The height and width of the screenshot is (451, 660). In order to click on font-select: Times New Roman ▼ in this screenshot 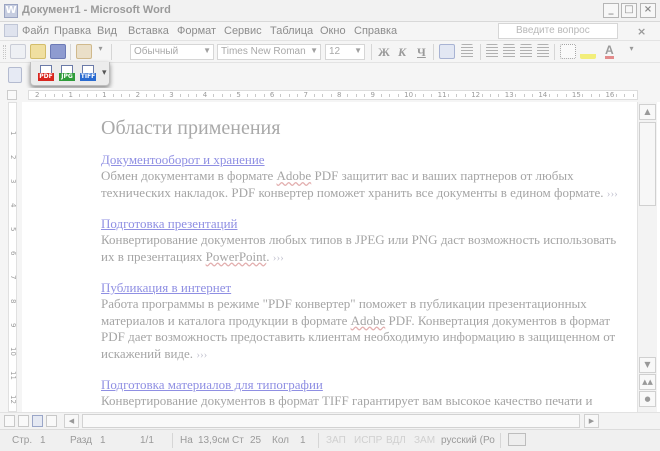, I will do `click(269, 52)`.